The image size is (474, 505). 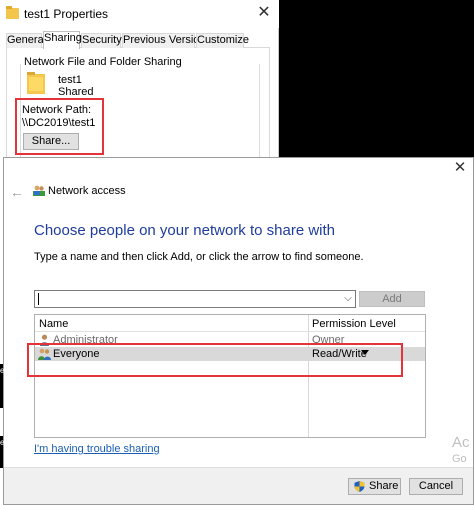 I want to click on dialog-close-icon: ✕, so click(x=460, y=168).